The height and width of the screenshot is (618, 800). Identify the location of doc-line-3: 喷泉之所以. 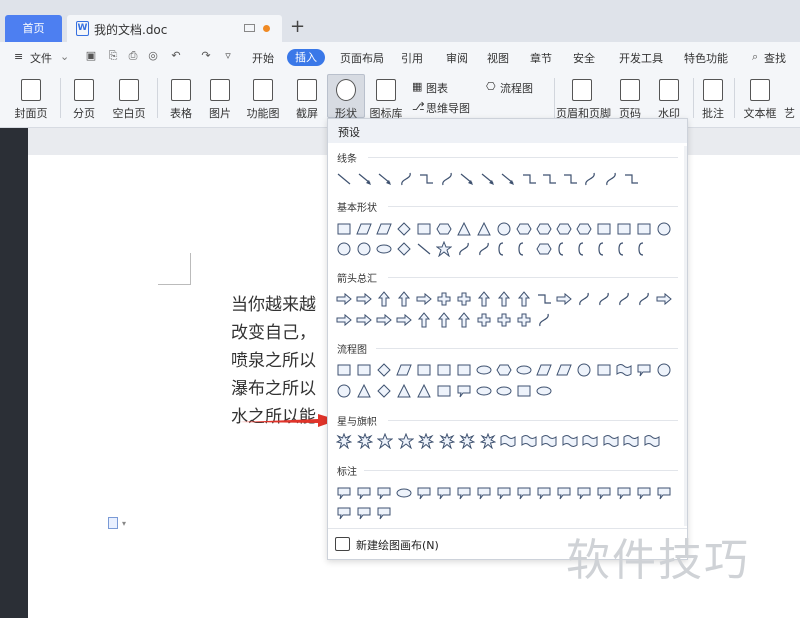
(273, 358).